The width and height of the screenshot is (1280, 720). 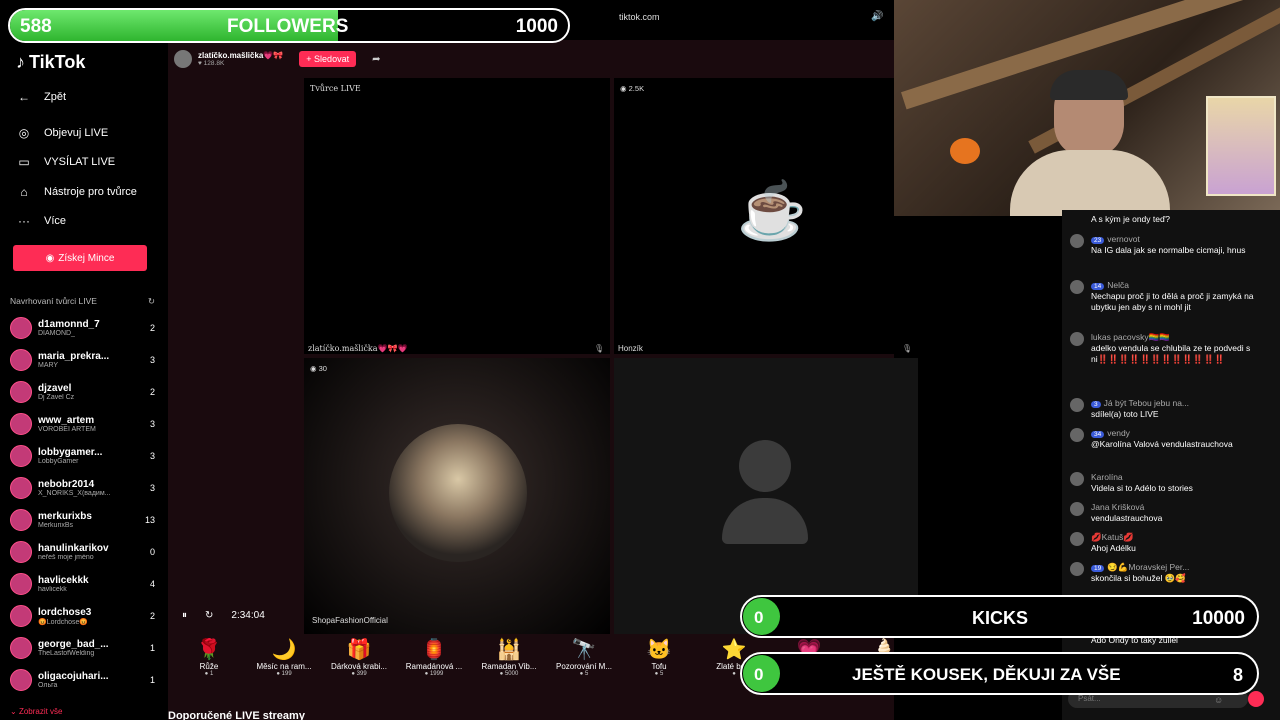 What do you see at coordinates (1090, 143) in the screenshot?
I see `streamer-figure` at bounding box center [1090, 143].